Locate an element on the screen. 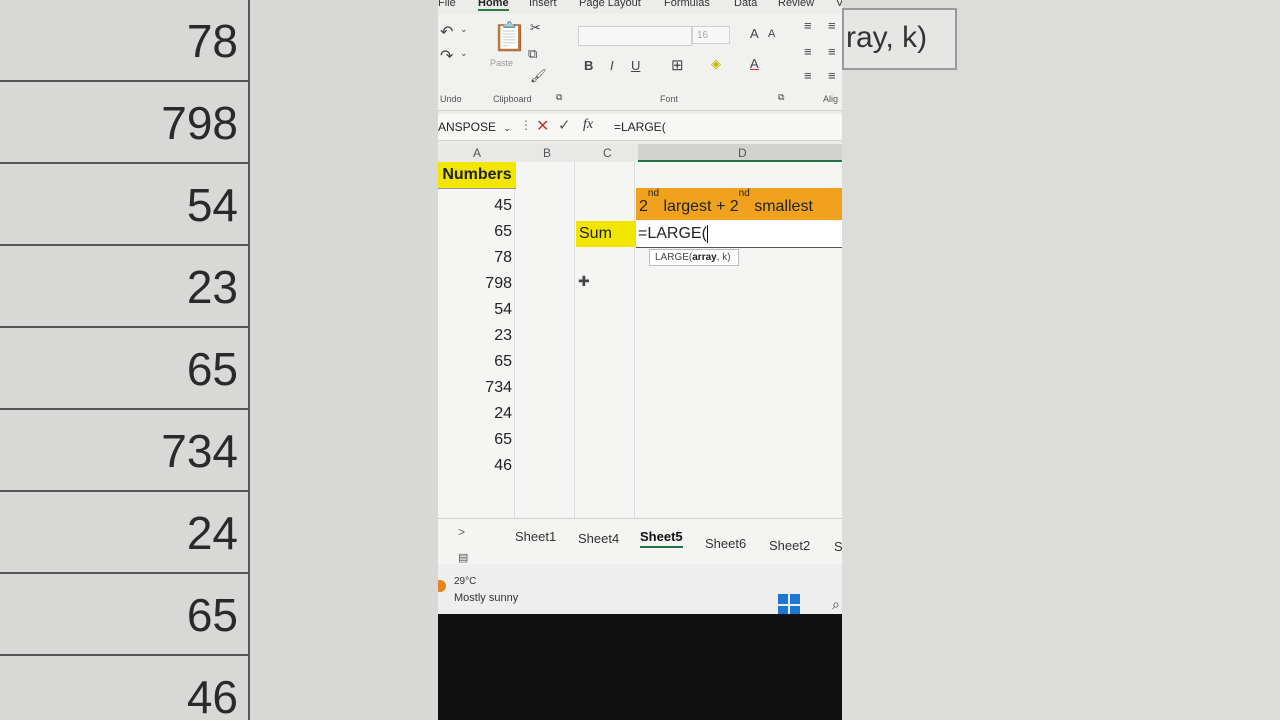  decrease-font-icon: A is located at coordinates (771, 34).